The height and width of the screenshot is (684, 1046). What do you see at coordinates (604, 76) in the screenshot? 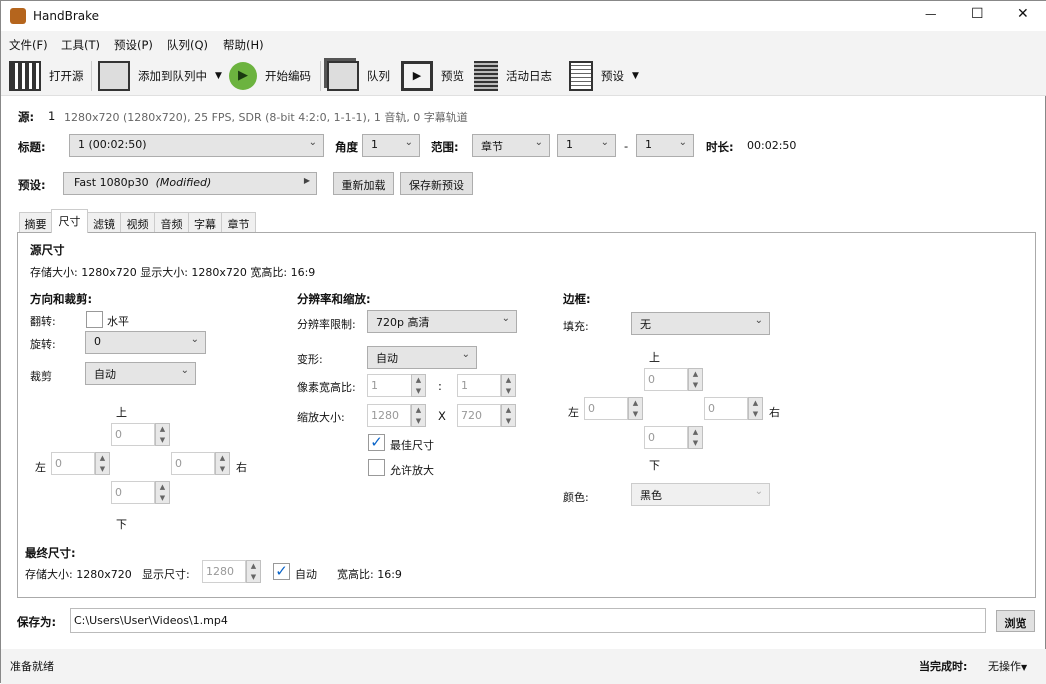
I see `presets-button: 预设 ▼` at bounding box center [604, 76].